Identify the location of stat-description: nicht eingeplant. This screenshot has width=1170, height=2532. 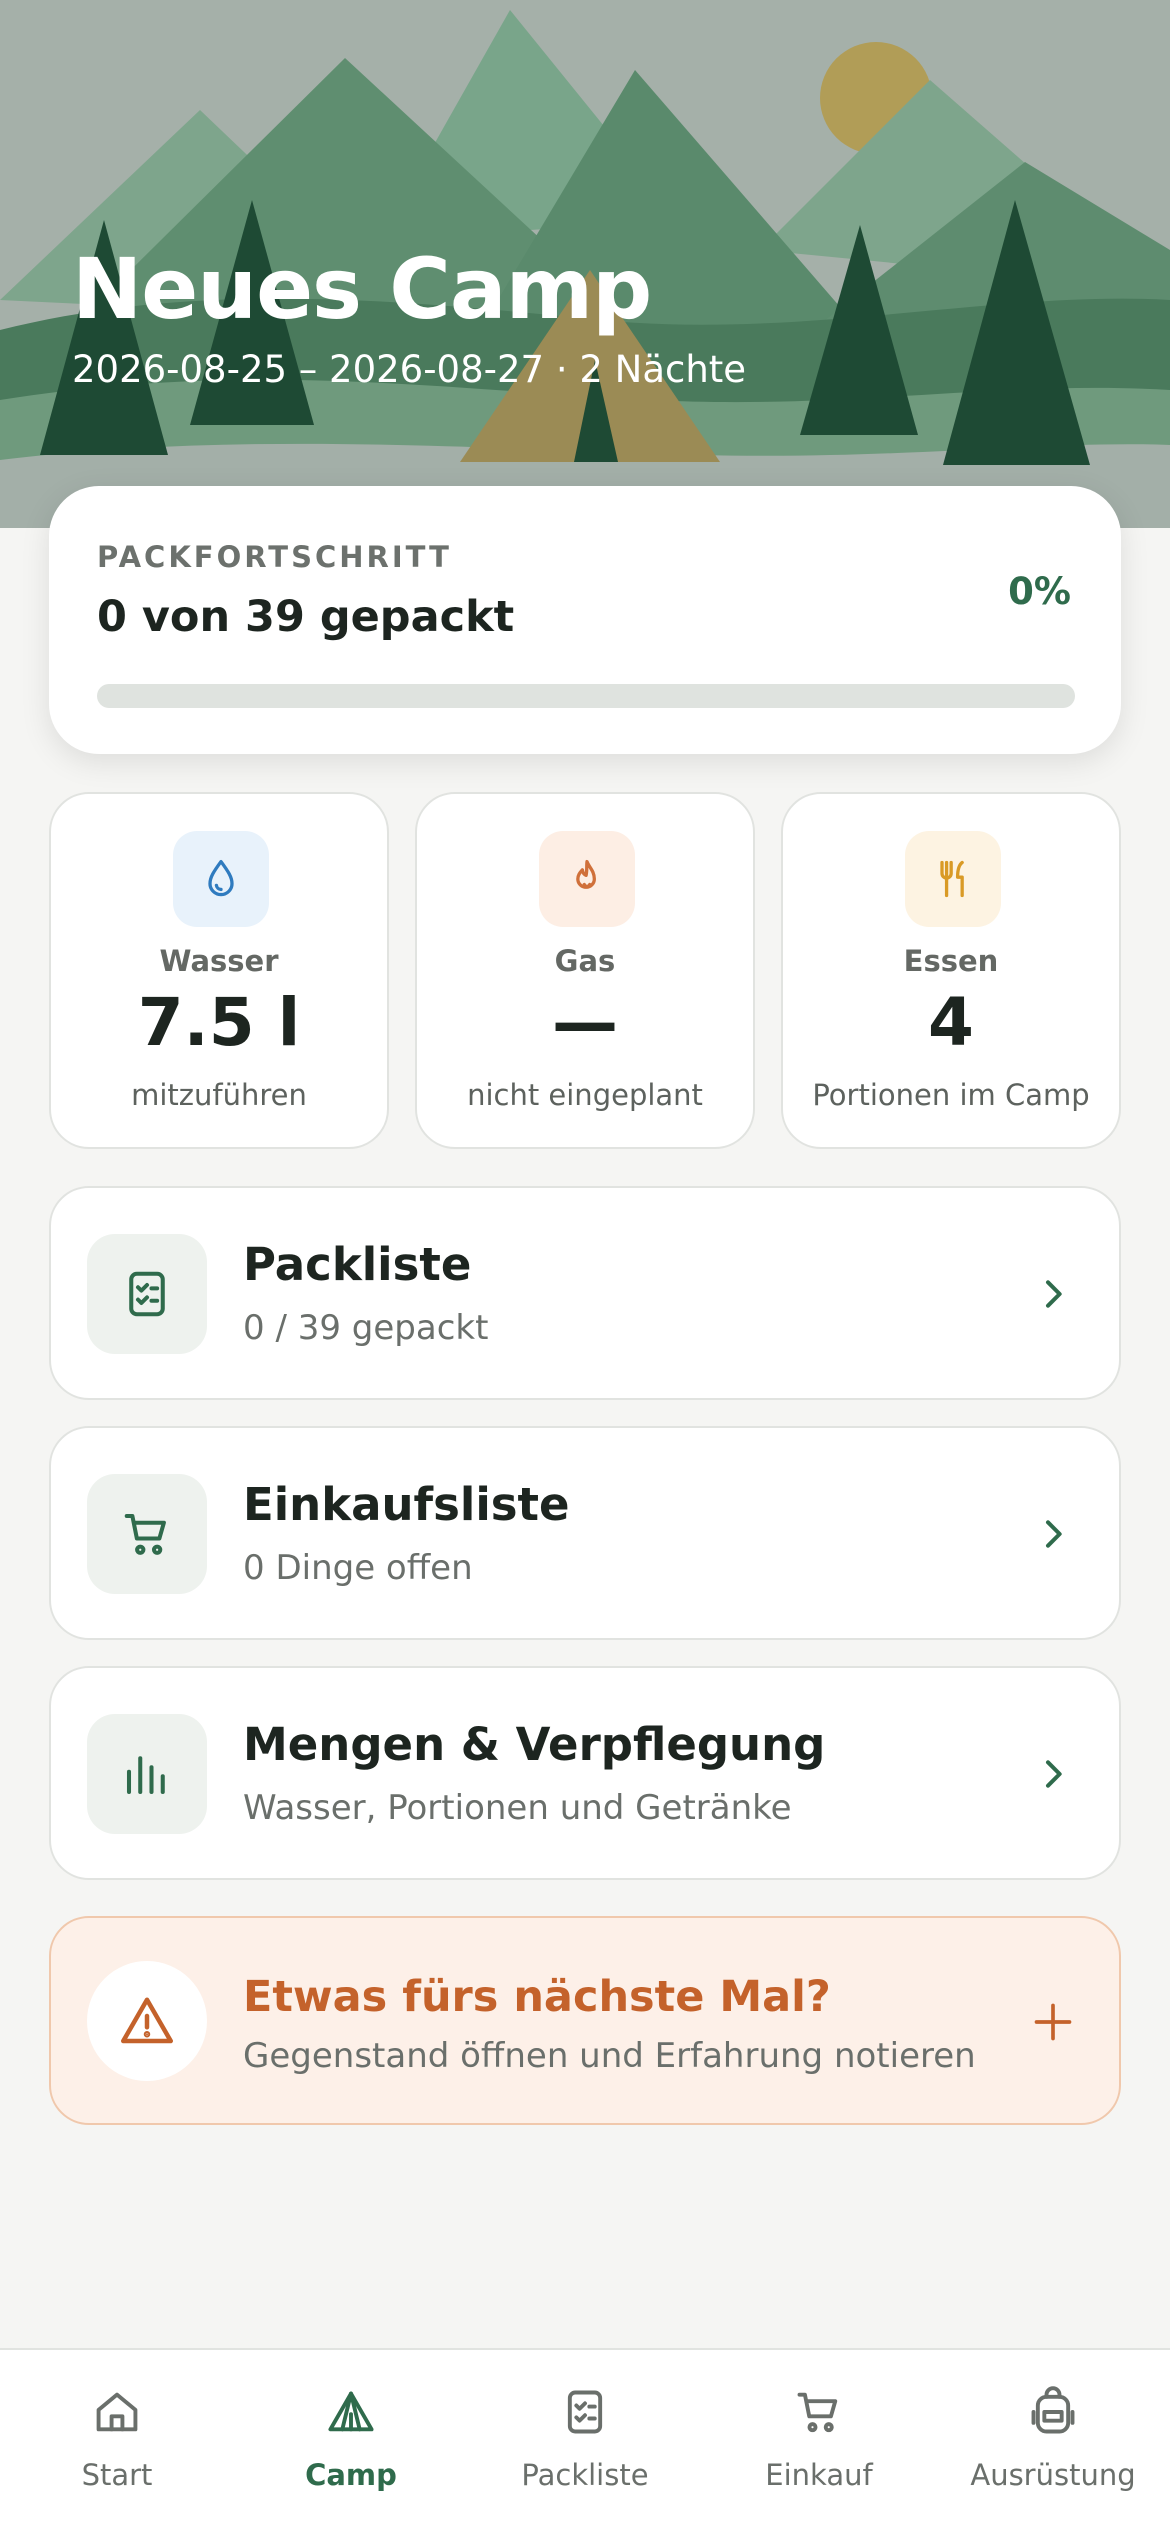
(585, 1095).